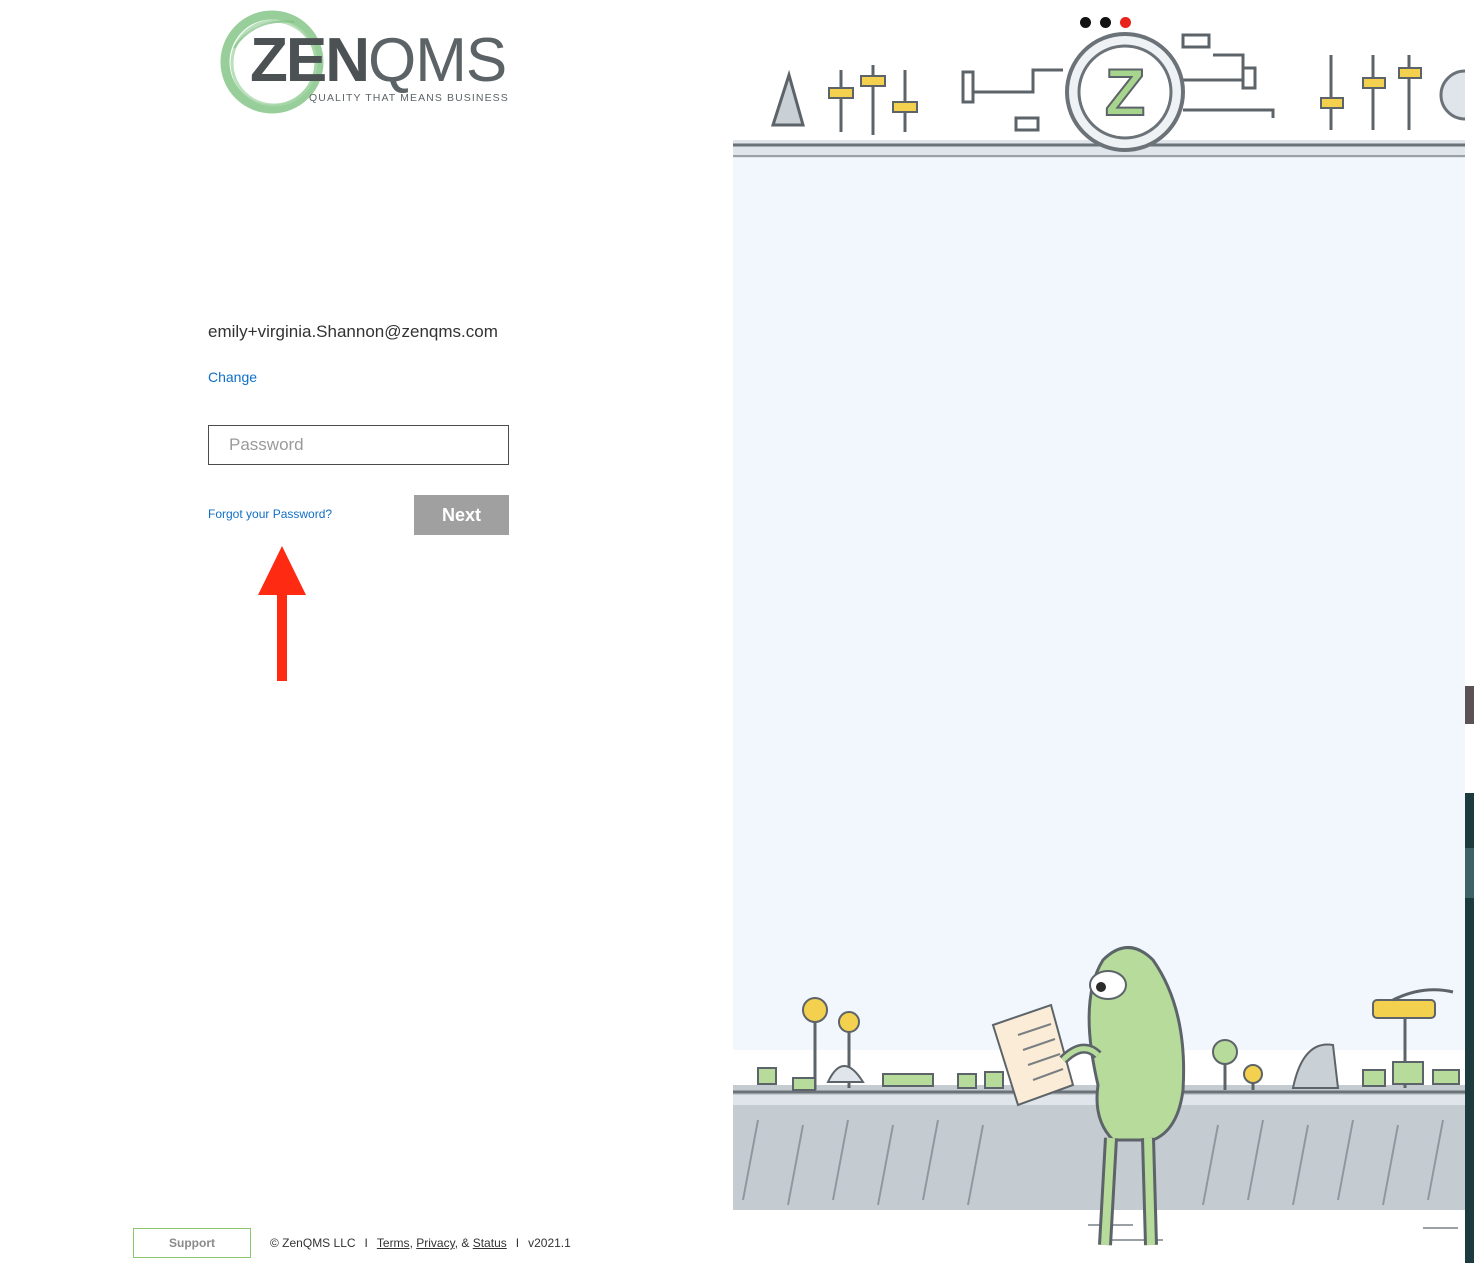  Describe the element at coordinates (282, 613) in the screenshot. I see `up-arrow-icon` at that location.